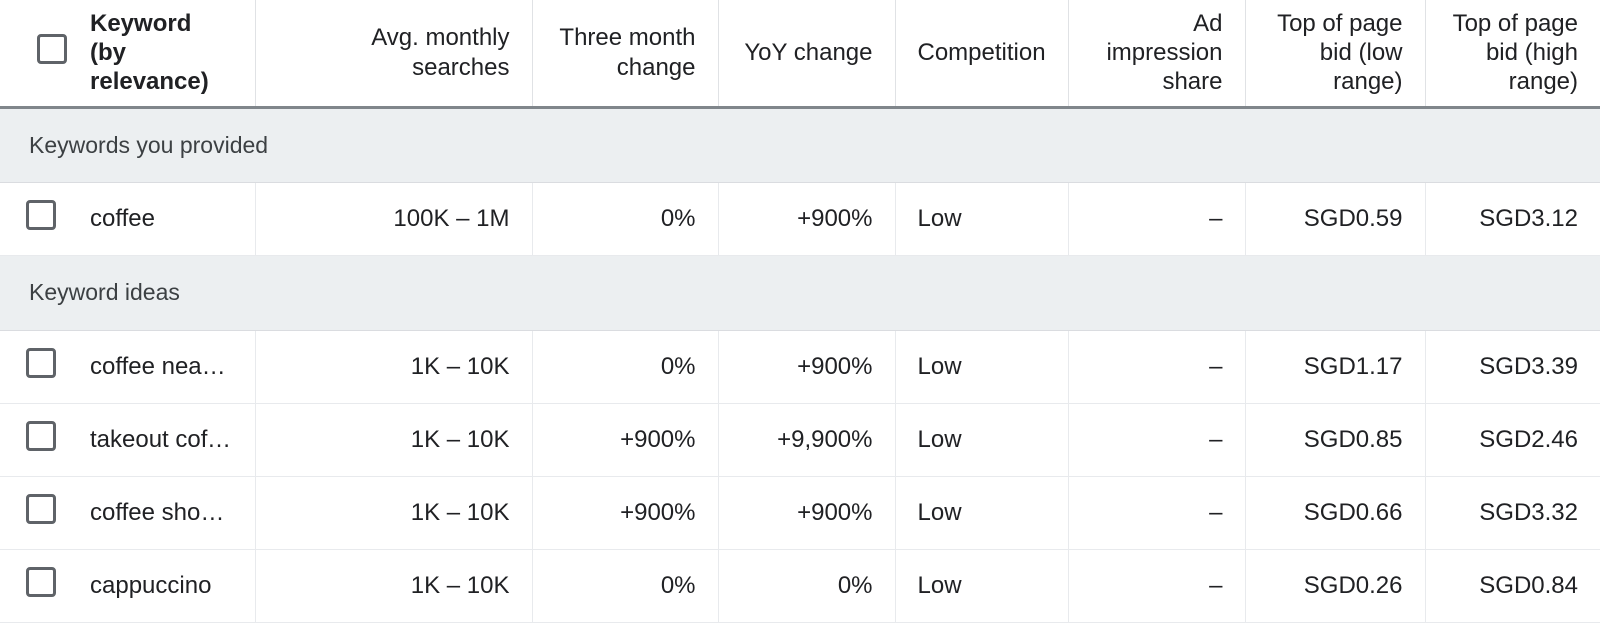 The image size is (1600, 630). I want to click on group-header-row: Keywords you provided, so click(800, 145).